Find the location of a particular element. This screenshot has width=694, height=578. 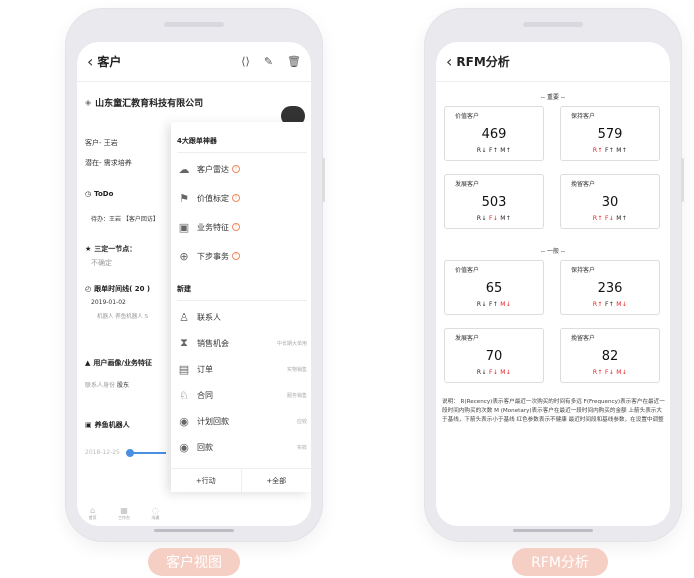

customer-row: 客户- 王岩 is located at coordinates (101, 143).